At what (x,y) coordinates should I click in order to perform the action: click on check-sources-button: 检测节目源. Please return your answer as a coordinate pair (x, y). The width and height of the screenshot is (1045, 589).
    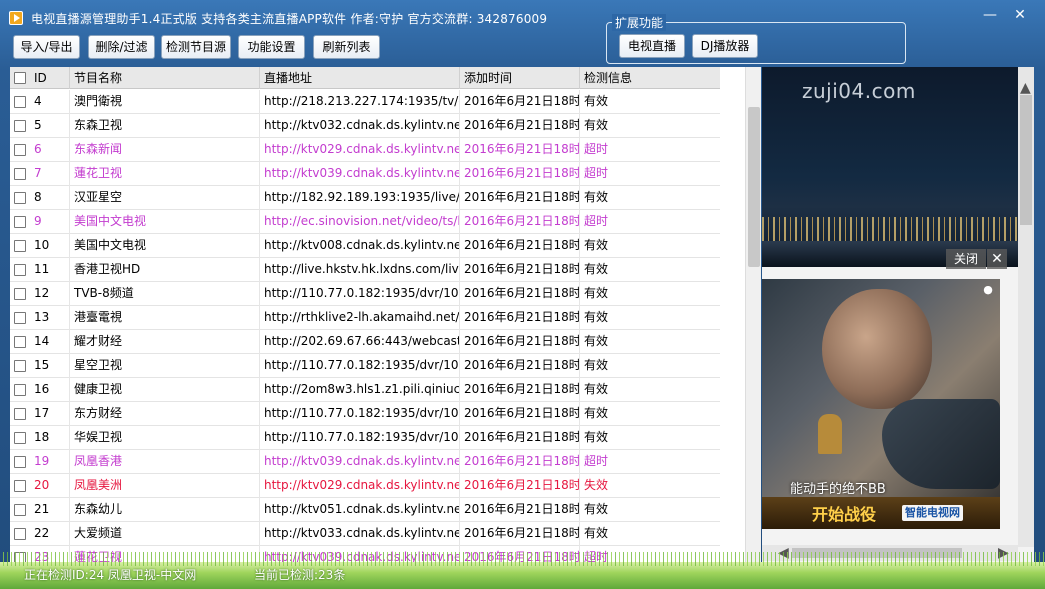
    Looking at the image, I should click on (196, 47).